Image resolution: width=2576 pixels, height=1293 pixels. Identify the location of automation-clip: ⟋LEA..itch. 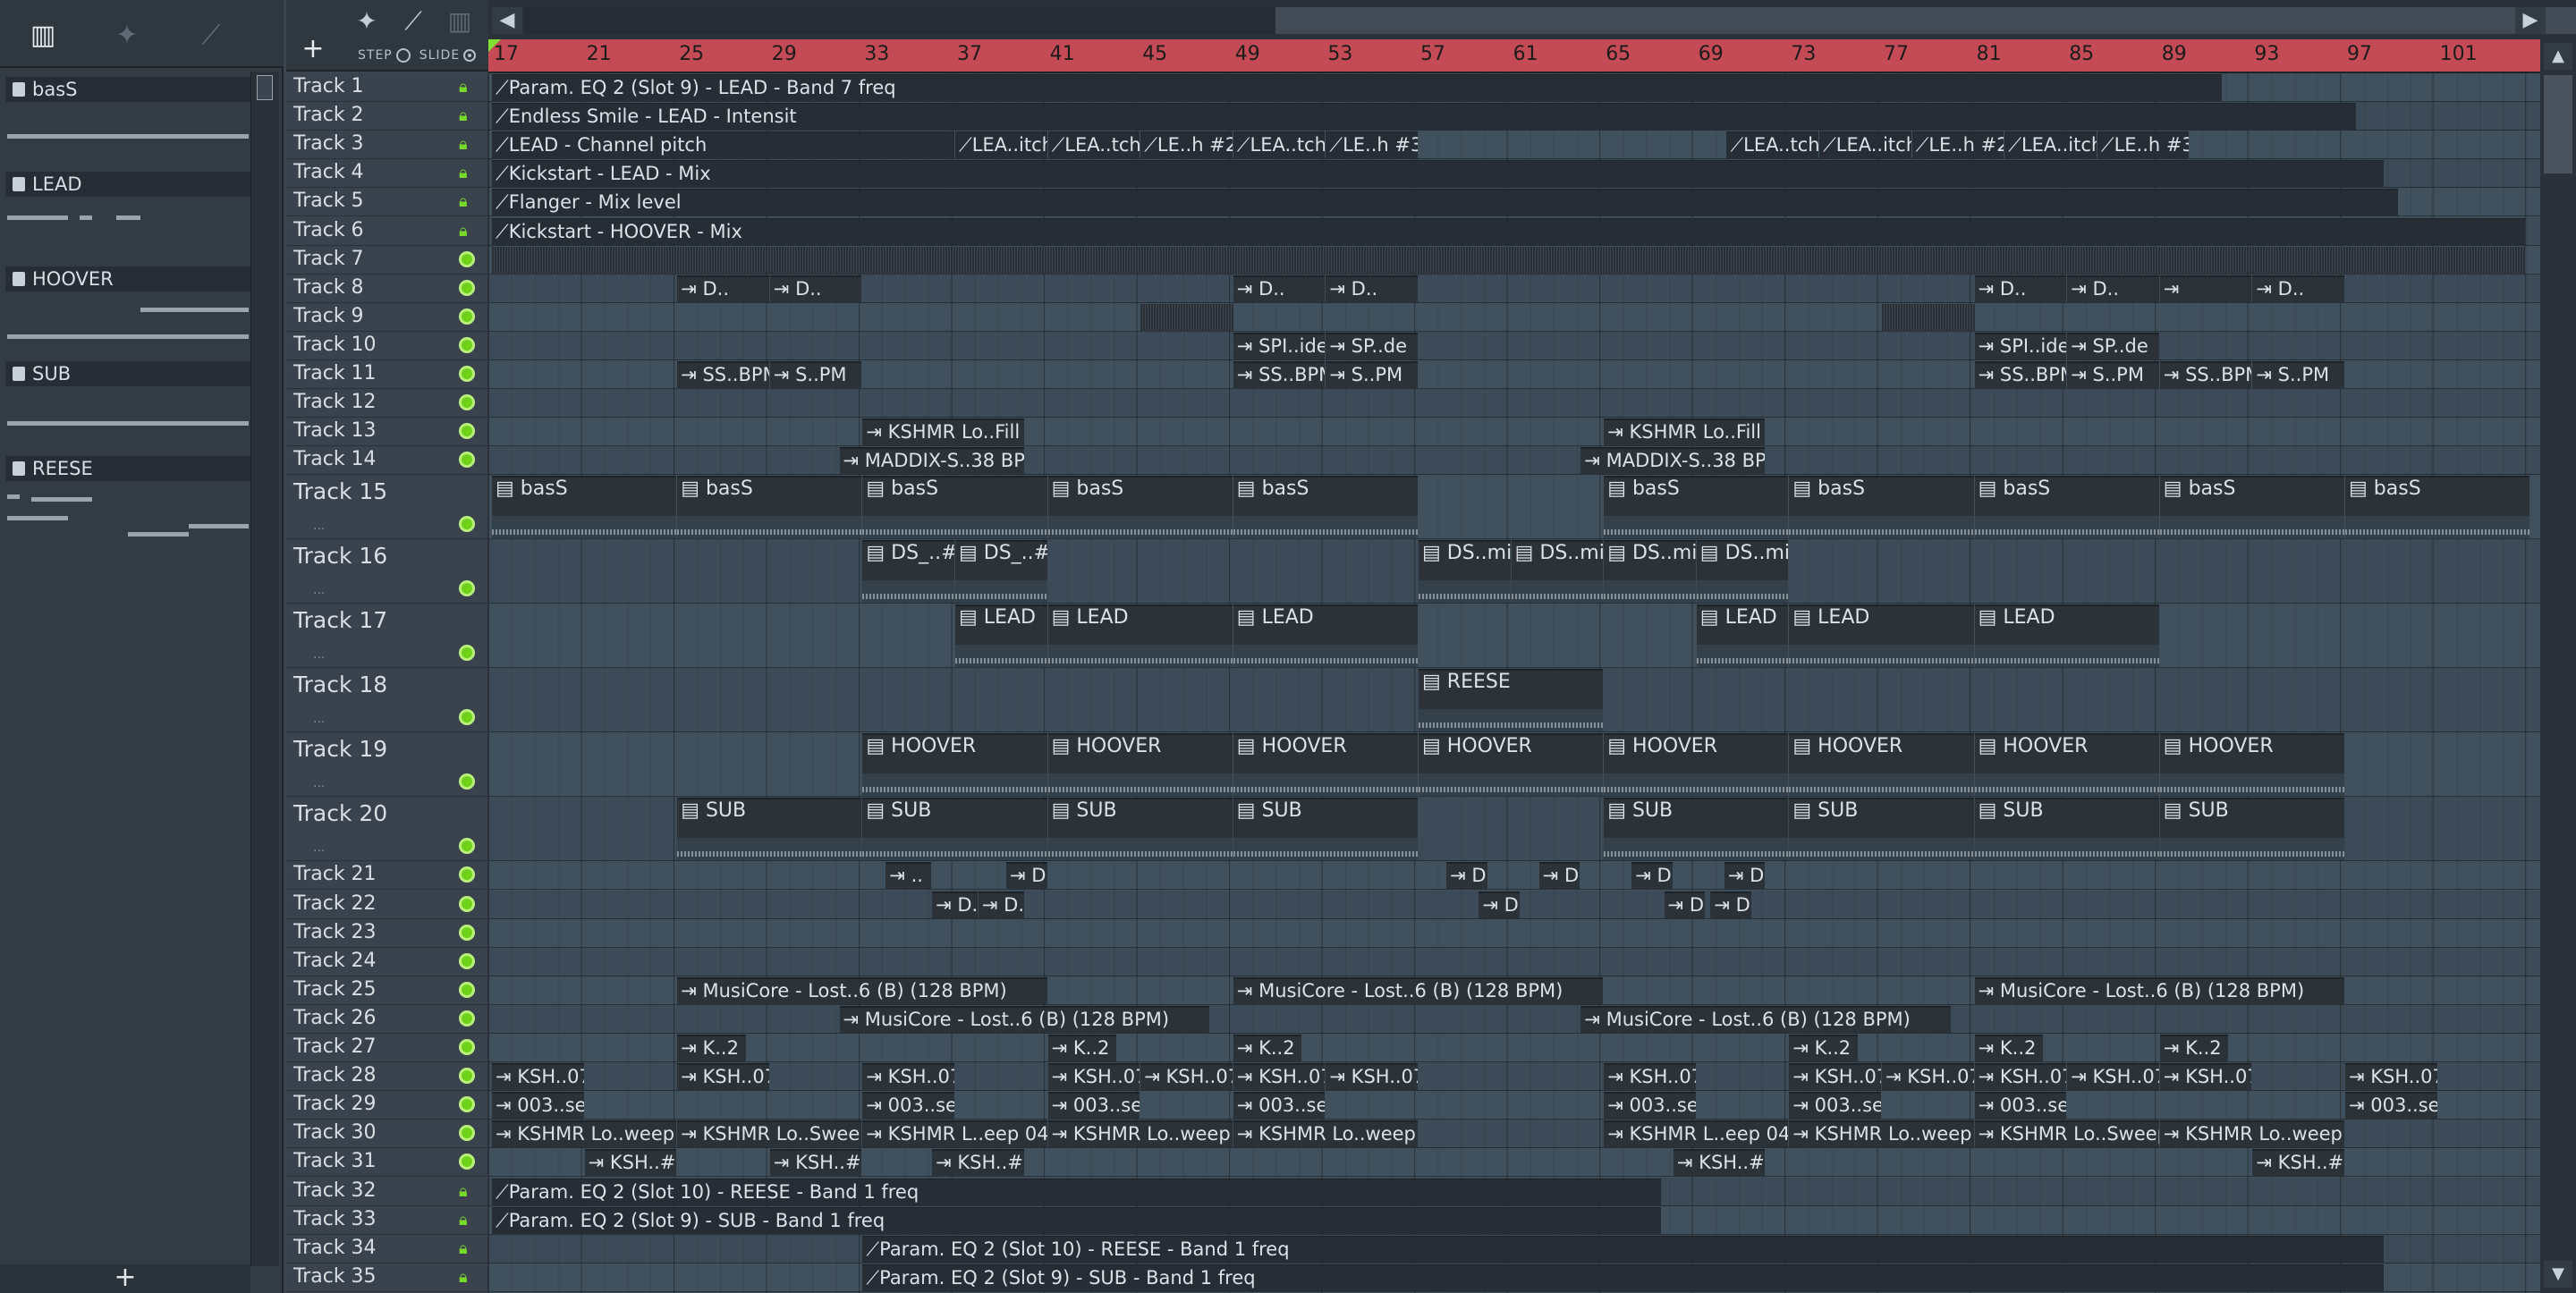
(2050, 145).